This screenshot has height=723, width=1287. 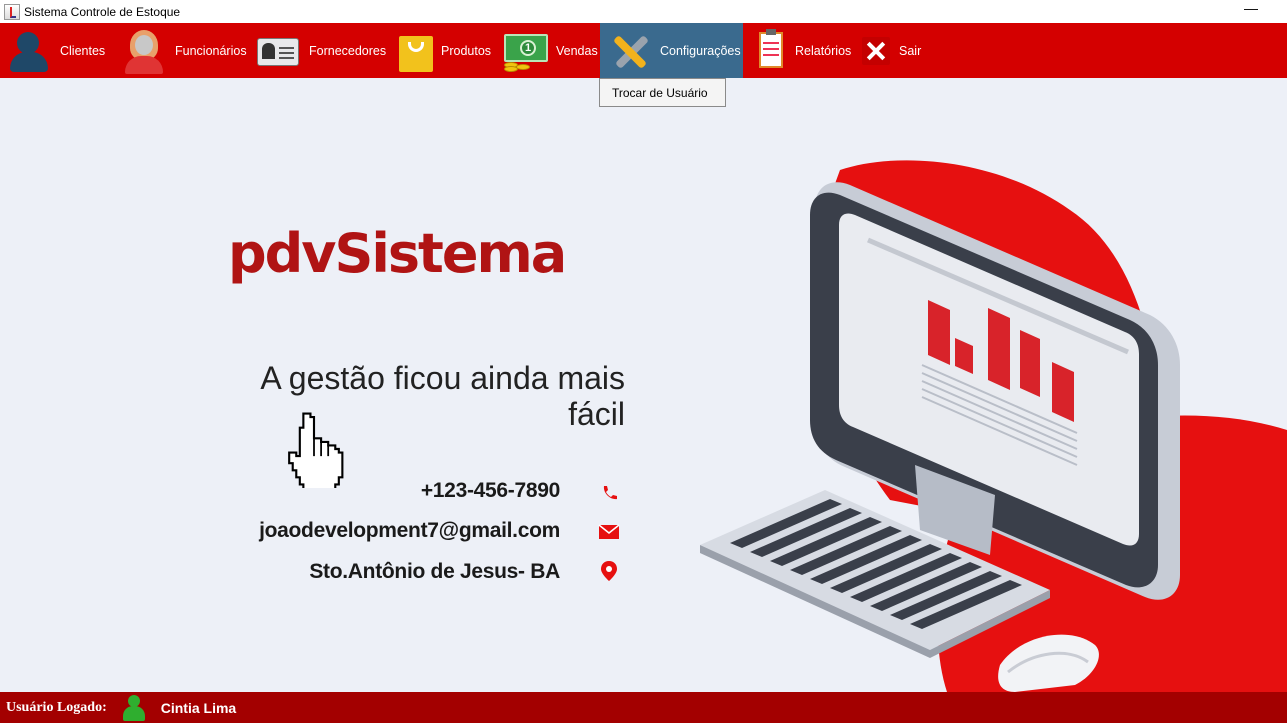 I want to click on menu-sair-label: Sair, so click(x=910, y=50).